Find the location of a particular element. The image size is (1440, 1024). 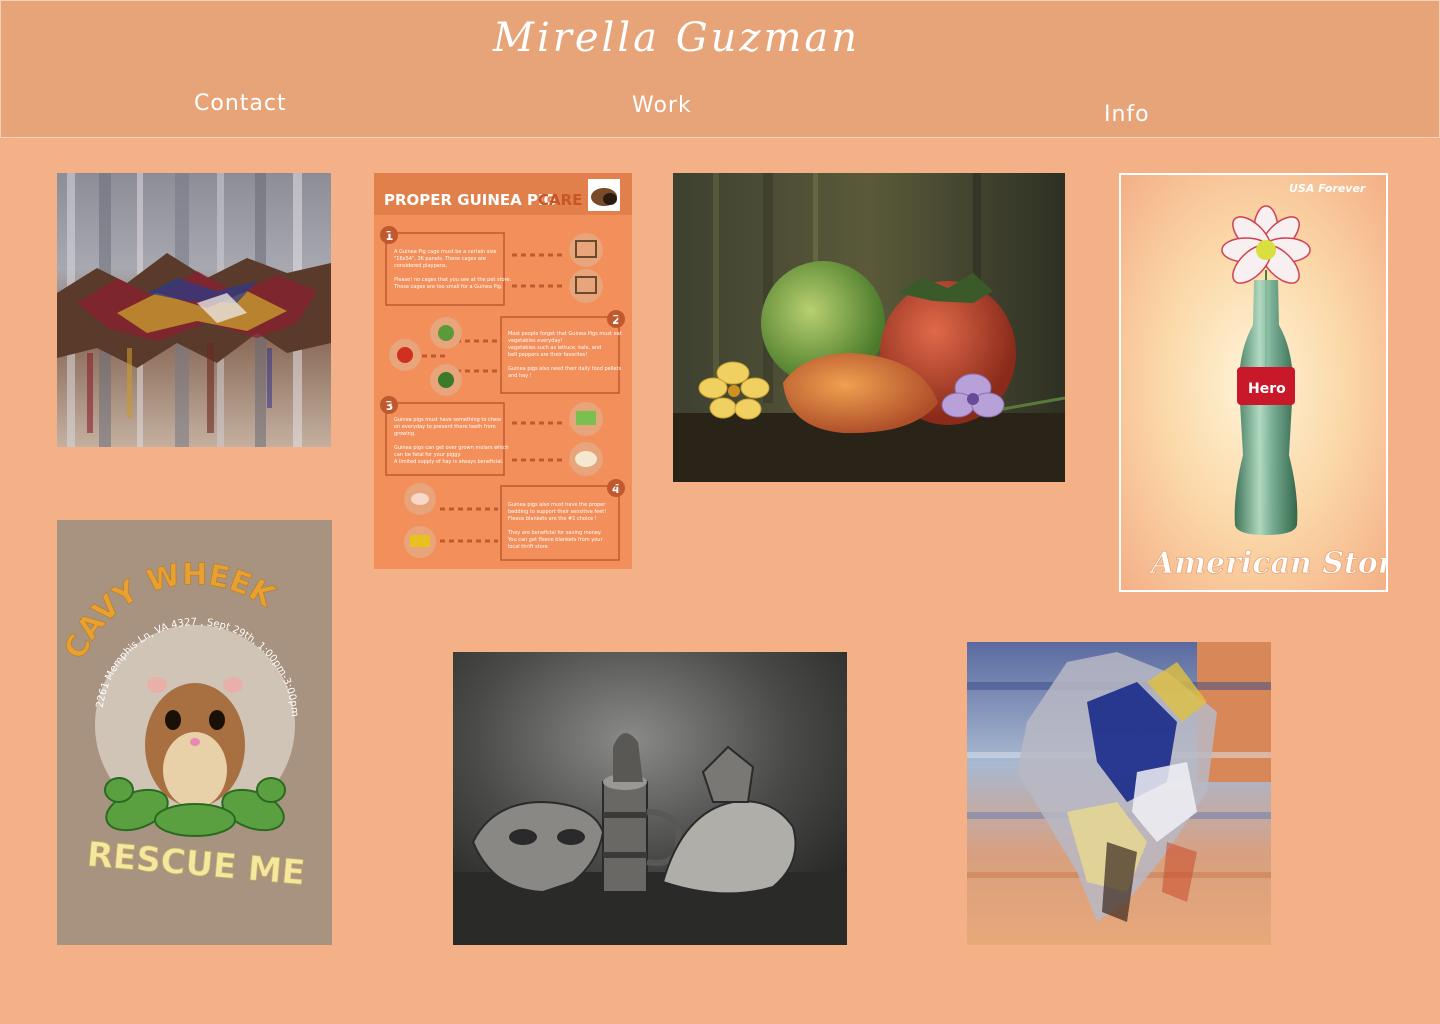

site-header: Mirella Guzman Contact Work Info is located at coordinates (720, 69).